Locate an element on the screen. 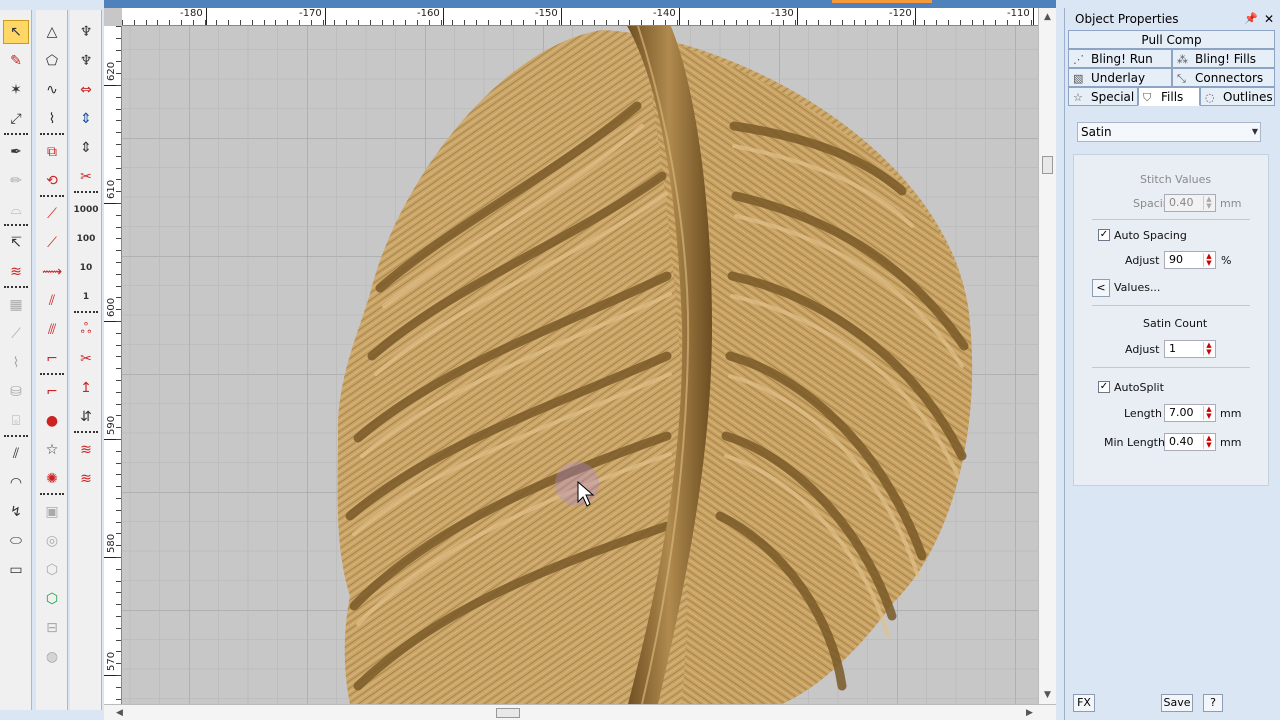  hexagon-disabled-tool: ⬡ is located at coordinates (52, 570).